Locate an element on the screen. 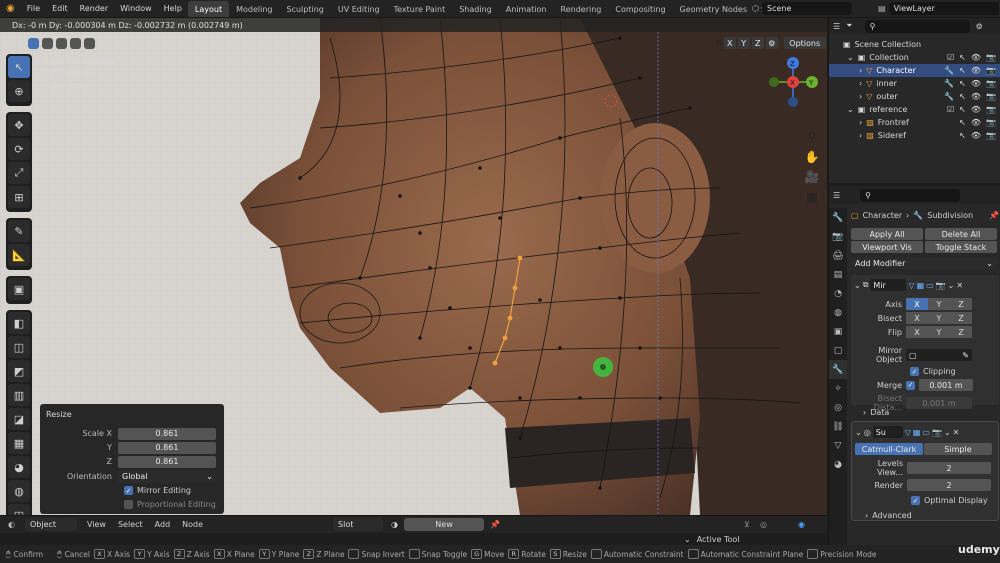  pin-icon: 📌 is located at coordinates (994, 215).